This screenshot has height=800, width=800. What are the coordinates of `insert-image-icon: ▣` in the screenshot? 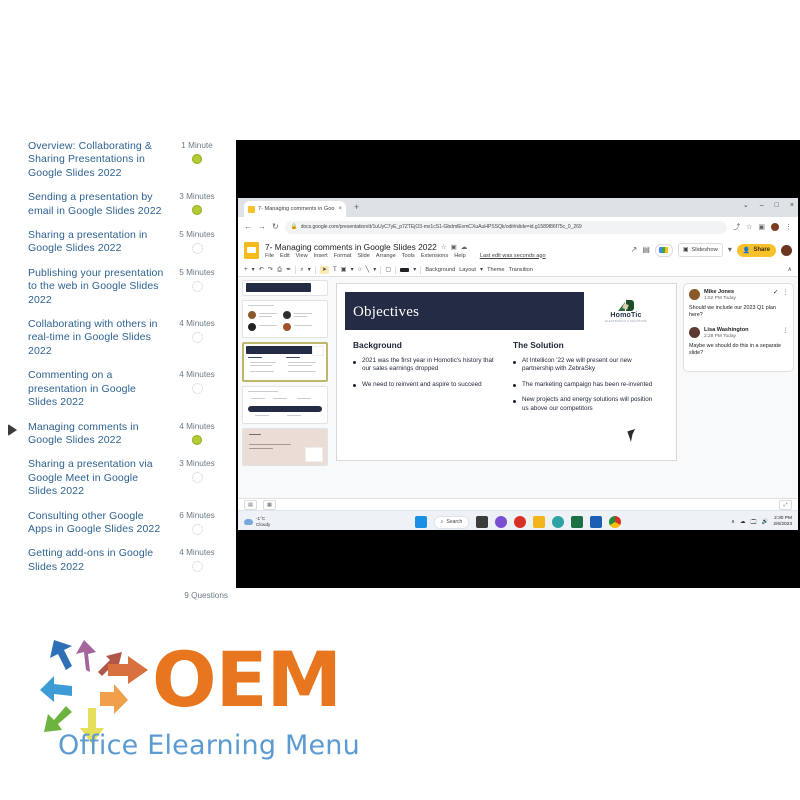 It's located at (344, 269).